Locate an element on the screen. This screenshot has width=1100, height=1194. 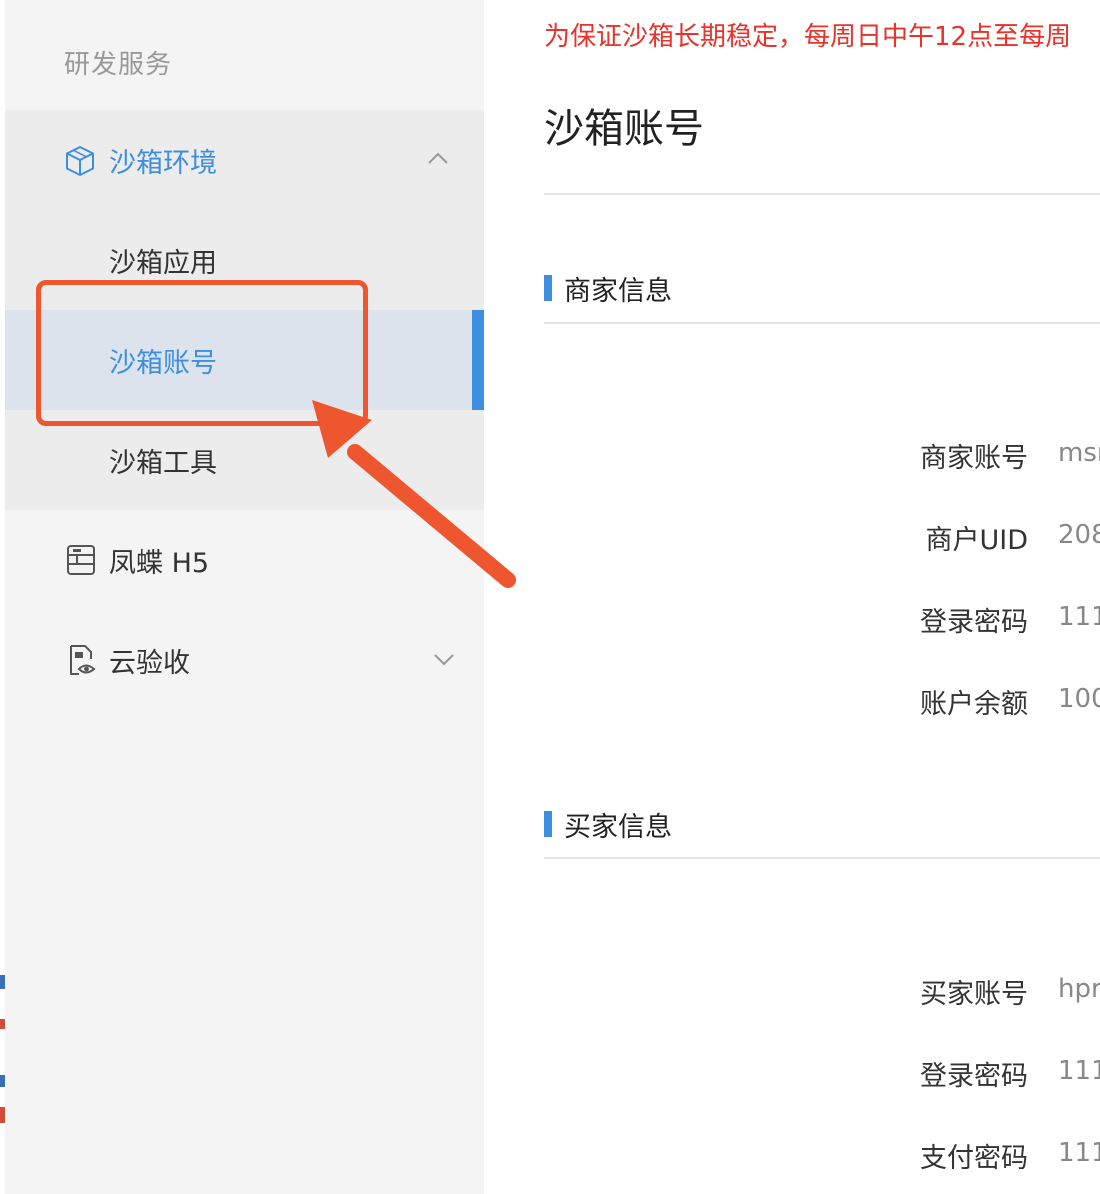
merchant-balance-field: 账户余额 100 is located at coordinates (975, 702).